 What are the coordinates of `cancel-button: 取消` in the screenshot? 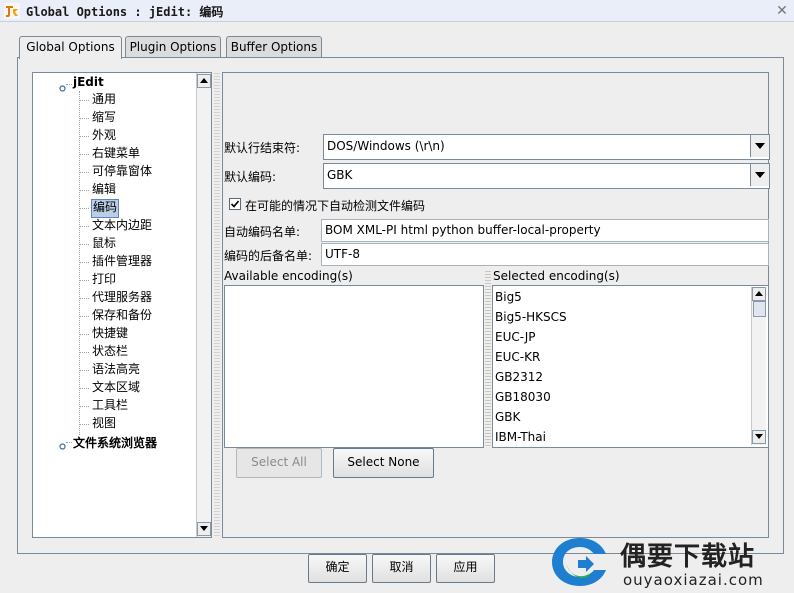 It's located at (401, 568).